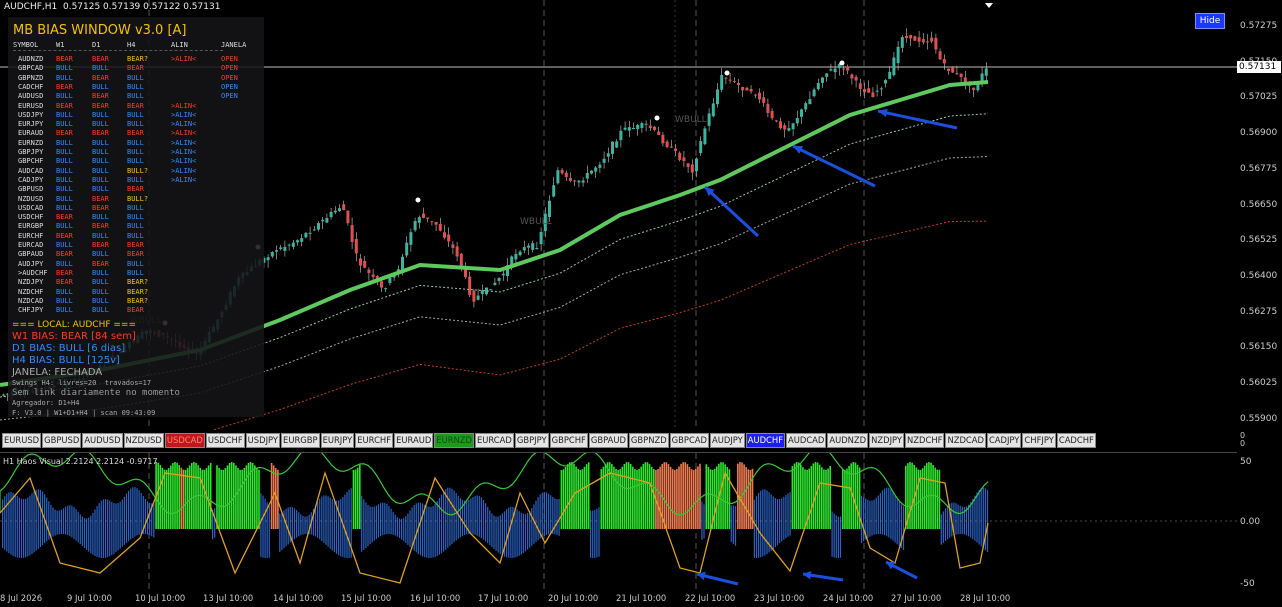 The width and height of the screenshot is (1282, 607). Describe the element at coordinates (102, 440) in the screenshot. I see `pair-button-audusd: AUDUSD` at that location.